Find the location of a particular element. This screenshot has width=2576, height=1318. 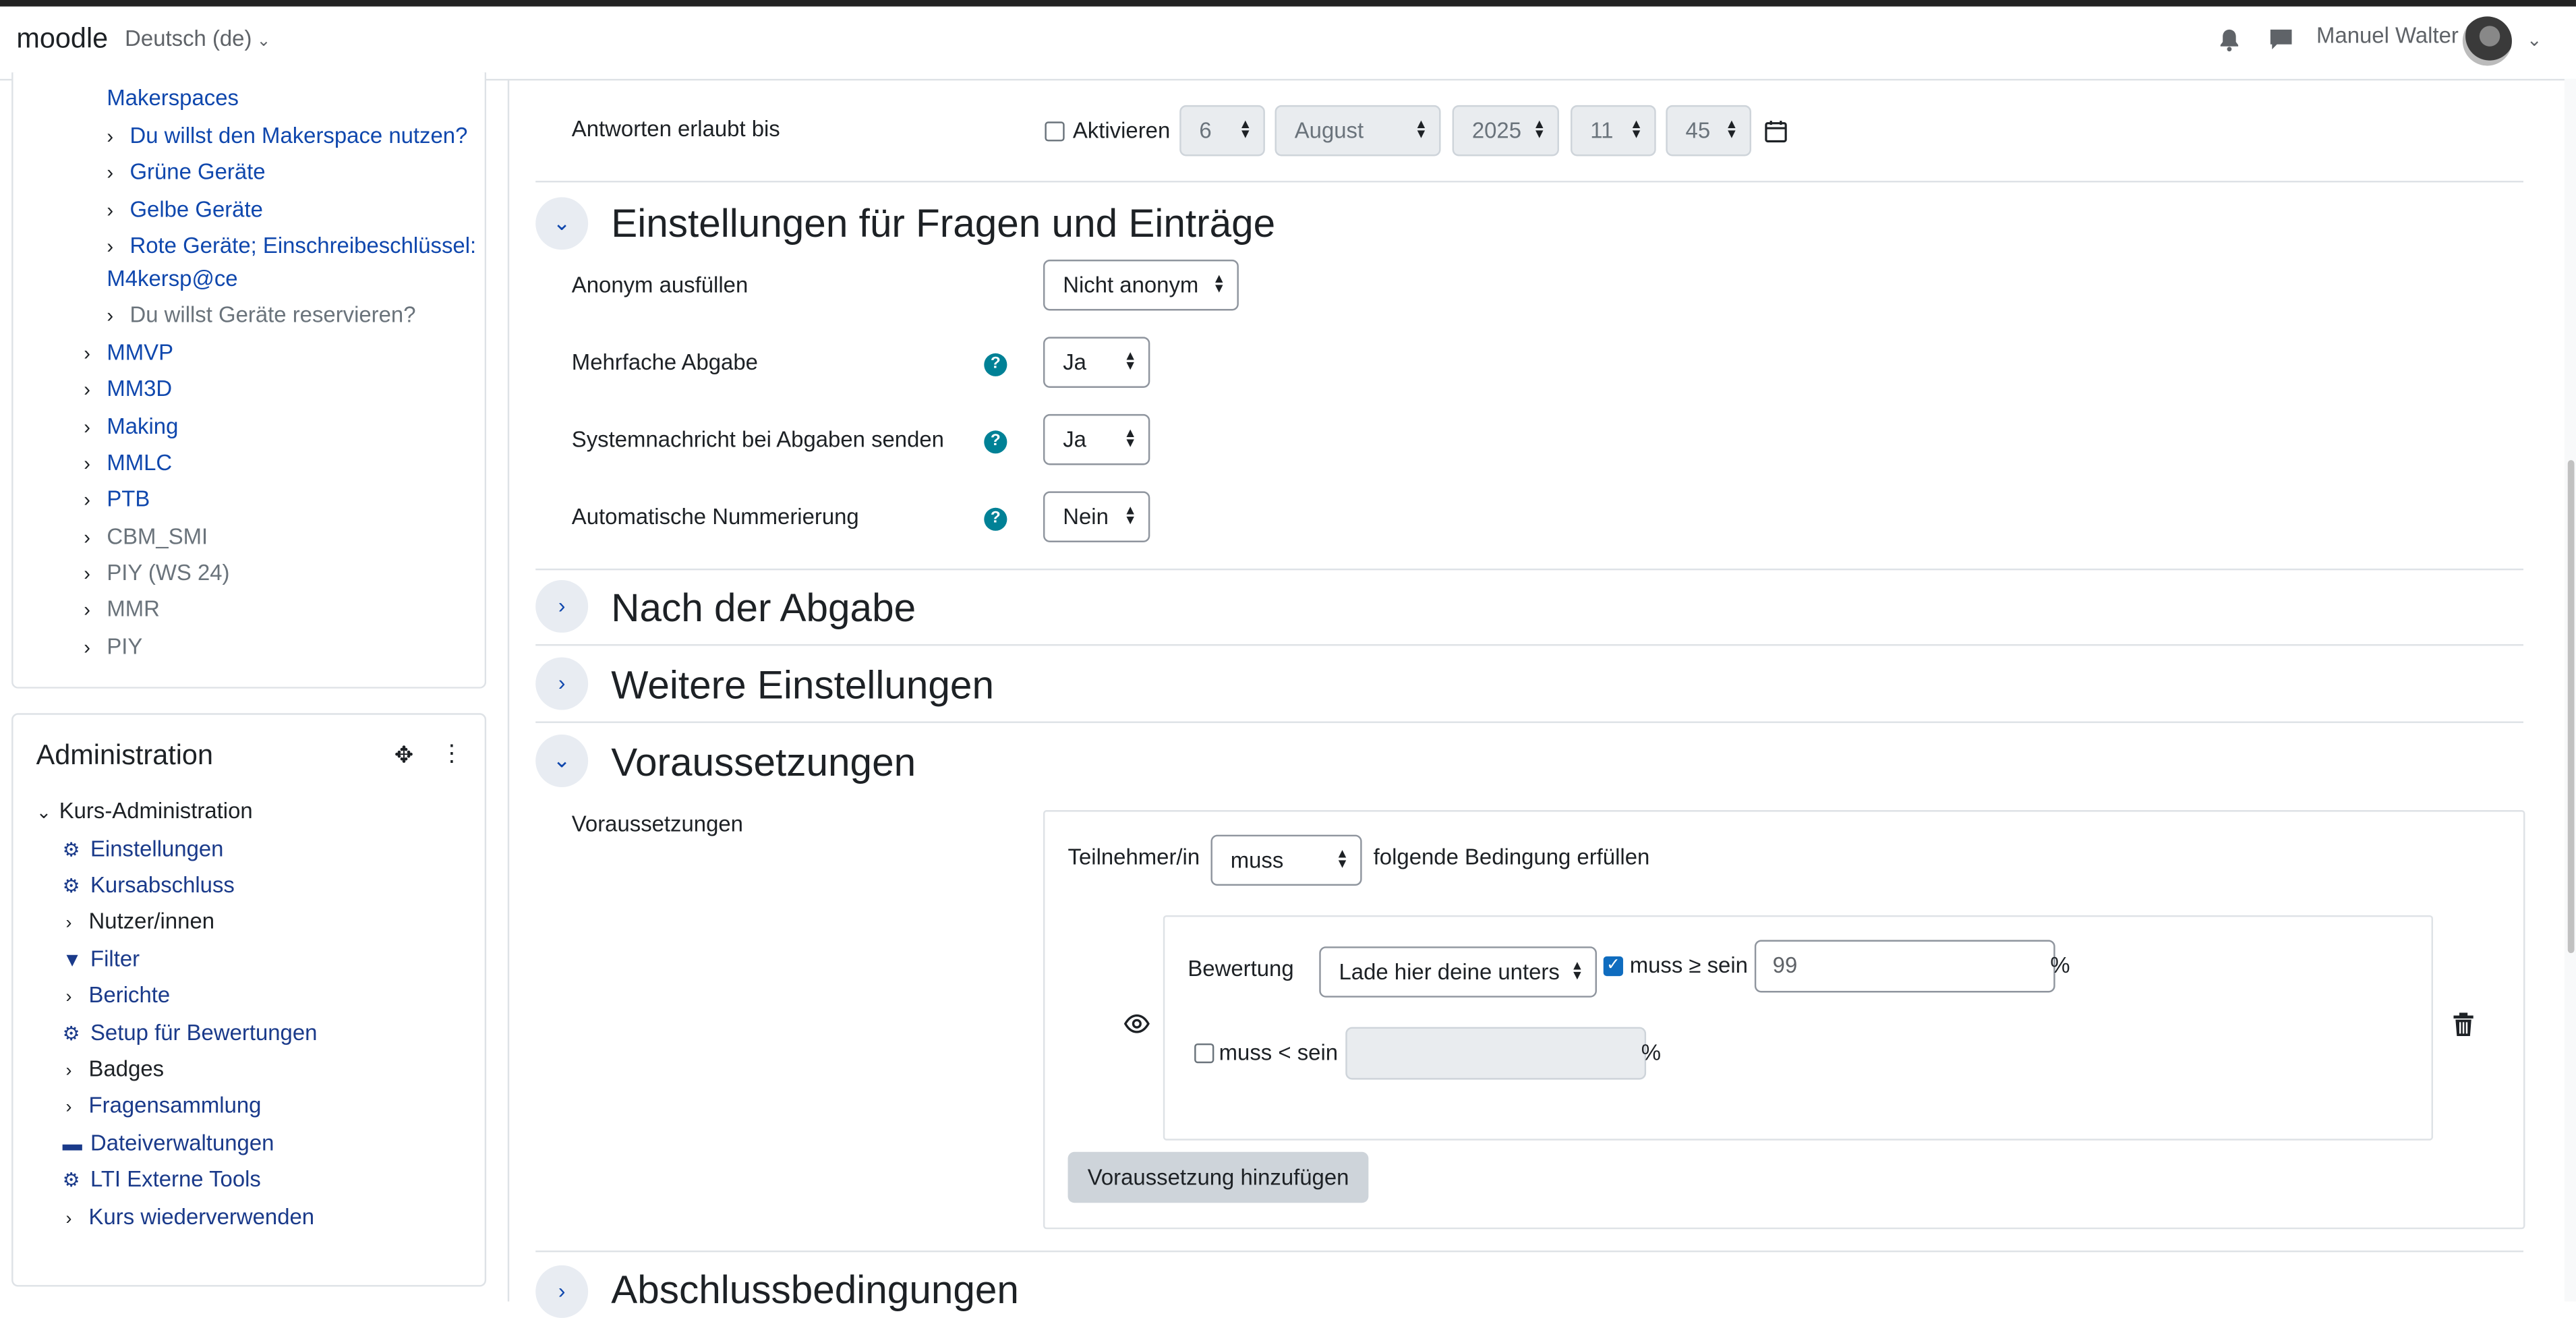

messages-icon is located at coordinates (2280, 39).